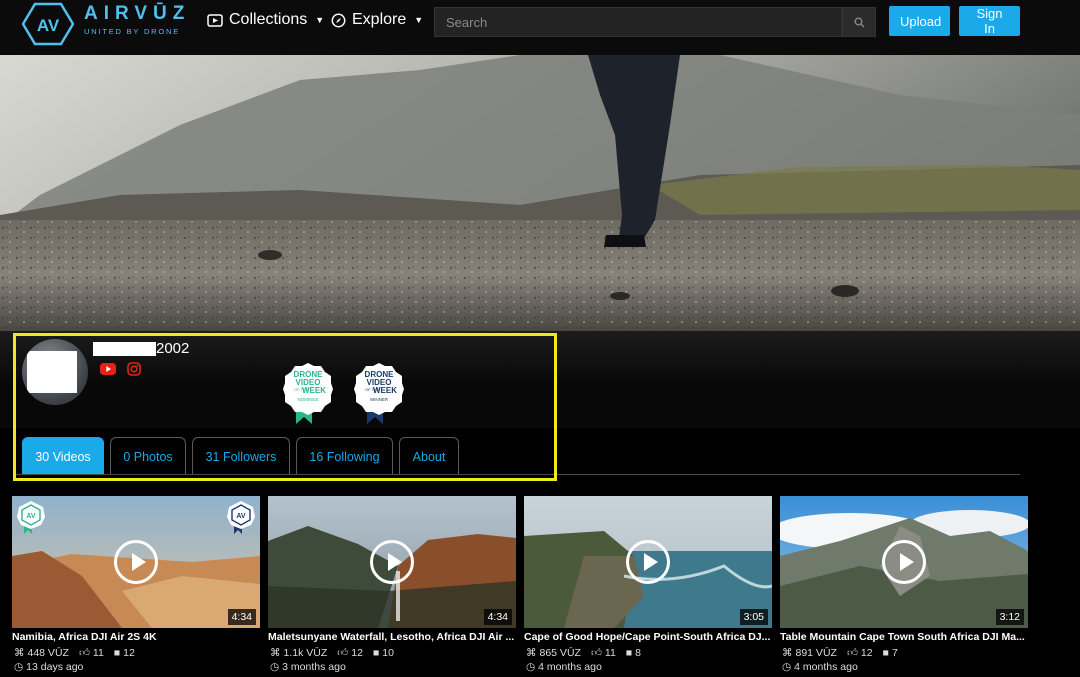 This screenshot has height=677, width=1080. Describe the element at coordinates (55, 667) in the screenshot. I see `video-age-text: 13 days ago` at that location.